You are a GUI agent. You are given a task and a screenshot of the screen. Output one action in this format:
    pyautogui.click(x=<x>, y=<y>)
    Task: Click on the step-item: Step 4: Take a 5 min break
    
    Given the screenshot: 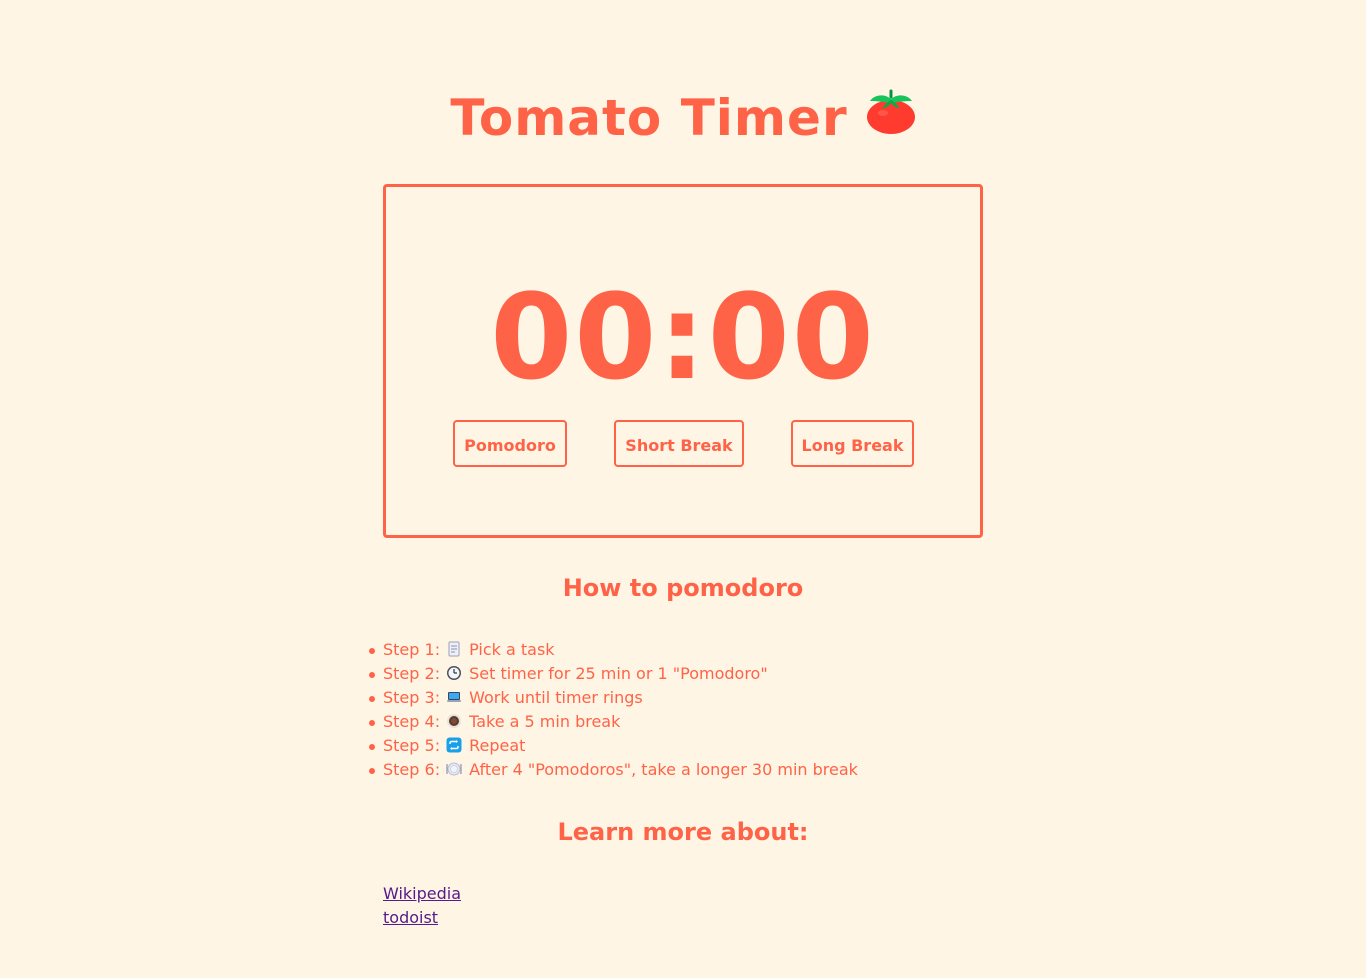 What is the action you would take?
    pyautogui.click(x=613, y=722)
    